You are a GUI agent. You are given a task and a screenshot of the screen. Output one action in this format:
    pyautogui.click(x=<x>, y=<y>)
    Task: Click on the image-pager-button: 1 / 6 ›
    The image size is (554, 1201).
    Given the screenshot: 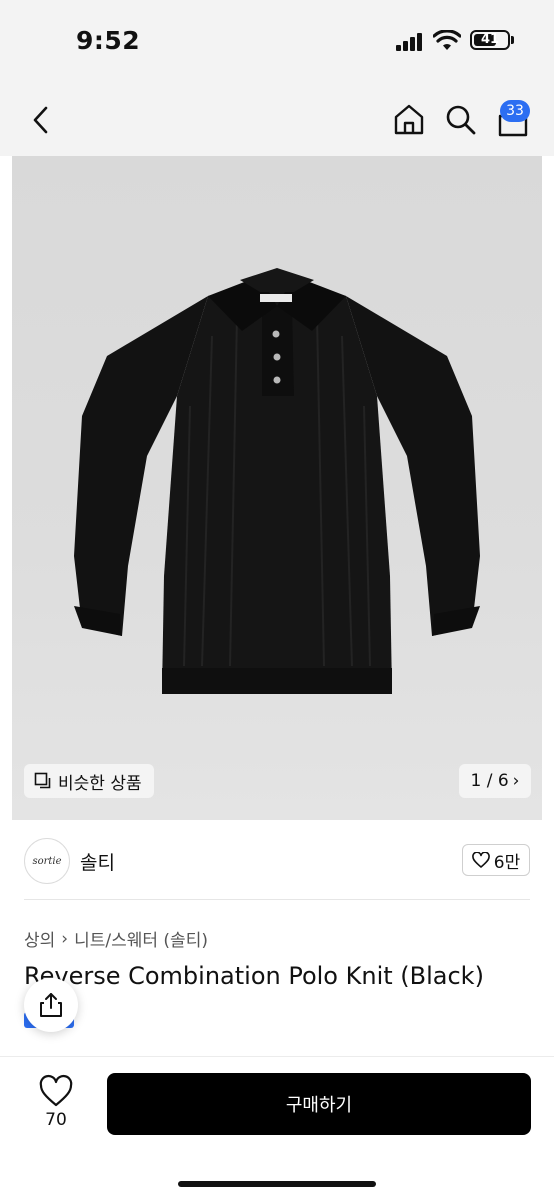 What is the action you would take?
    pyautogui.click(x=495, y=781)
    